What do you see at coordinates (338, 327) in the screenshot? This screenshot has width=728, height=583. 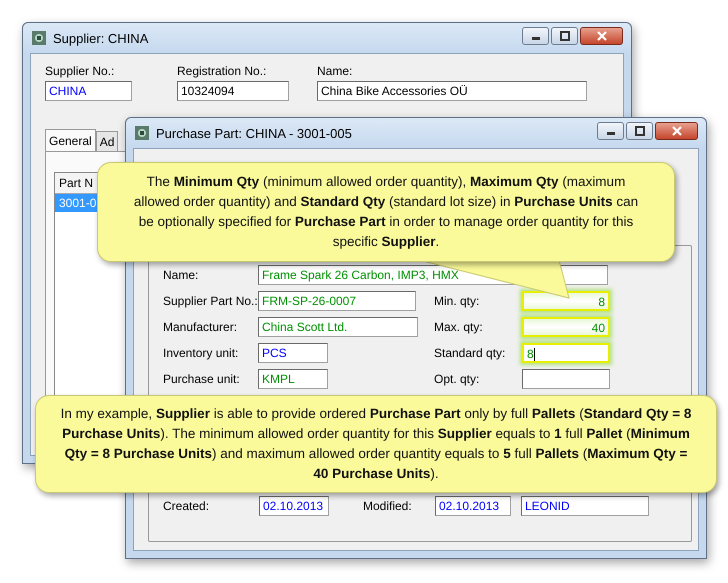 I see `input-field: China Scott Ltd.` at bounding box center [338, 327].